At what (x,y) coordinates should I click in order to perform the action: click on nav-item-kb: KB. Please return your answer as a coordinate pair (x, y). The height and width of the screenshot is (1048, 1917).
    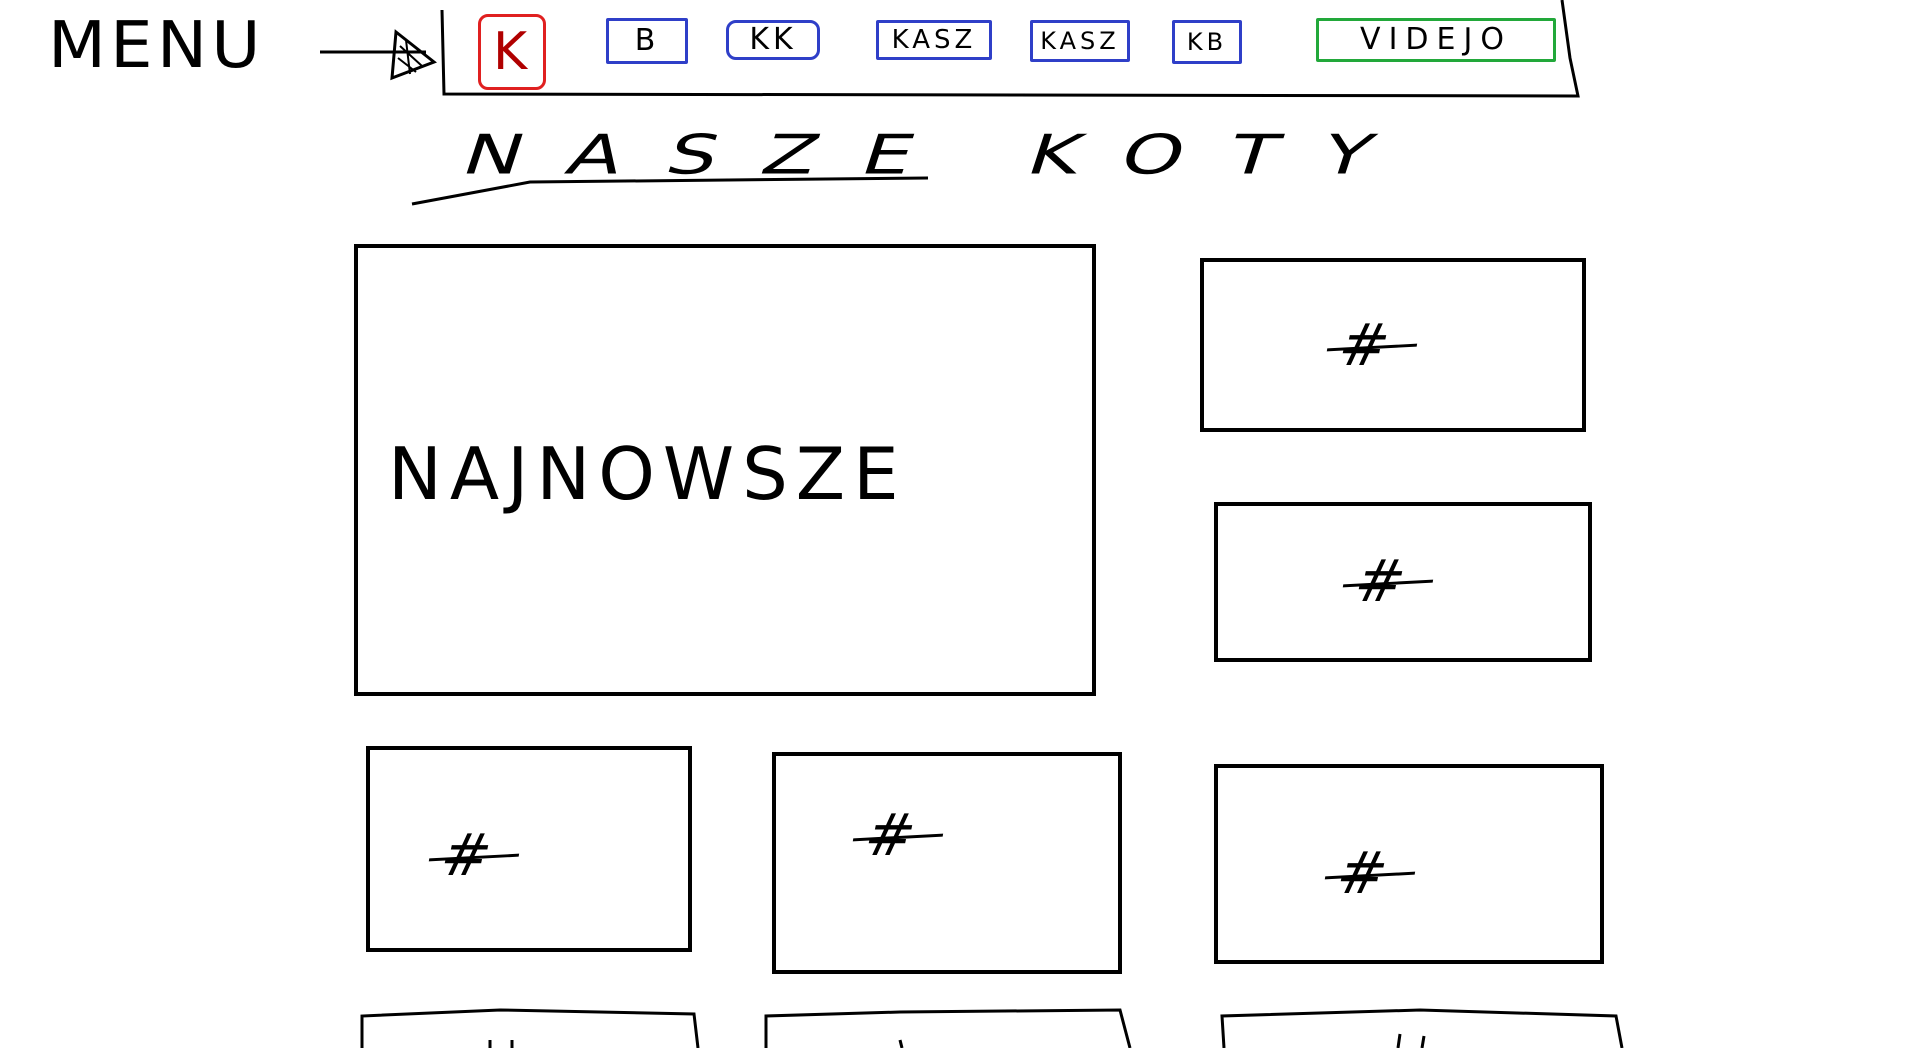
    Looking at the image, I should click on (1207, 42).